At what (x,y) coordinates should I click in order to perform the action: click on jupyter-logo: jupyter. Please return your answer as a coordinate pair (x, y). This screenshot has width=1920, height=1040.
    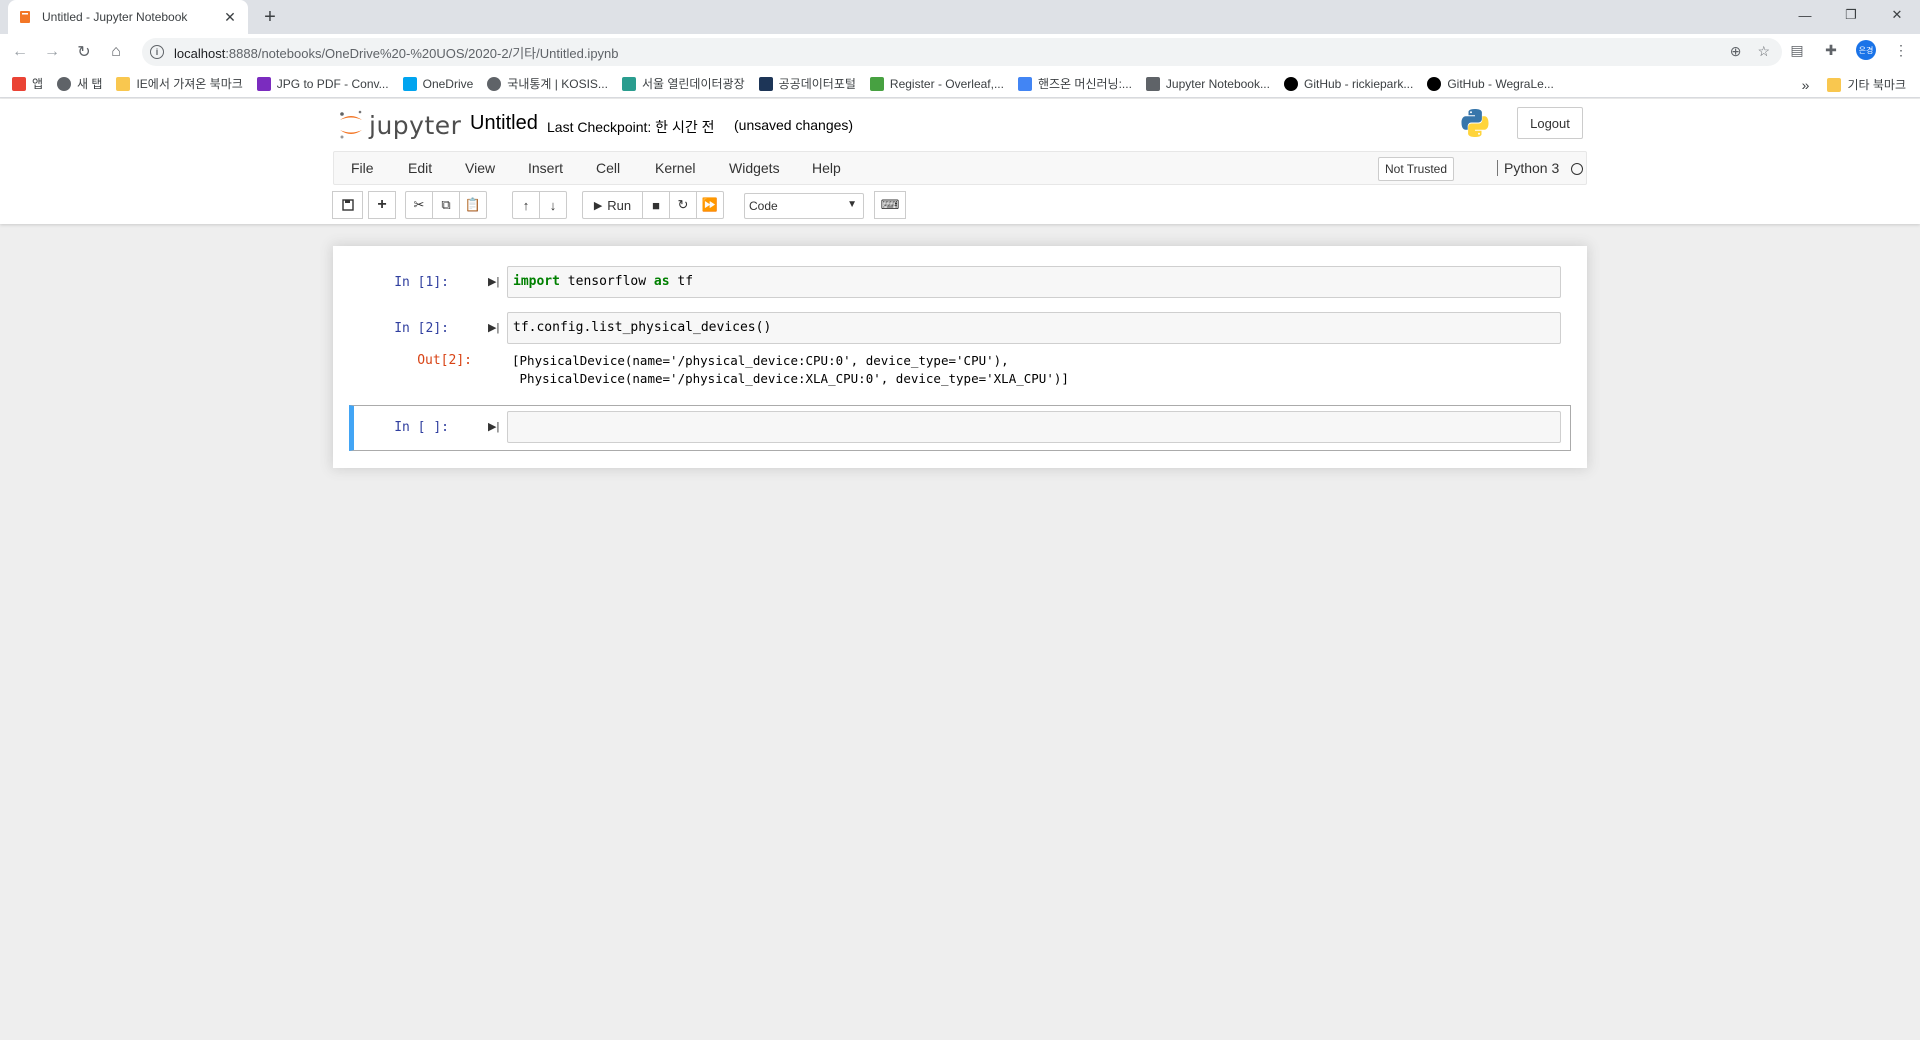
    Looking at the image, I should click on (399, 125).